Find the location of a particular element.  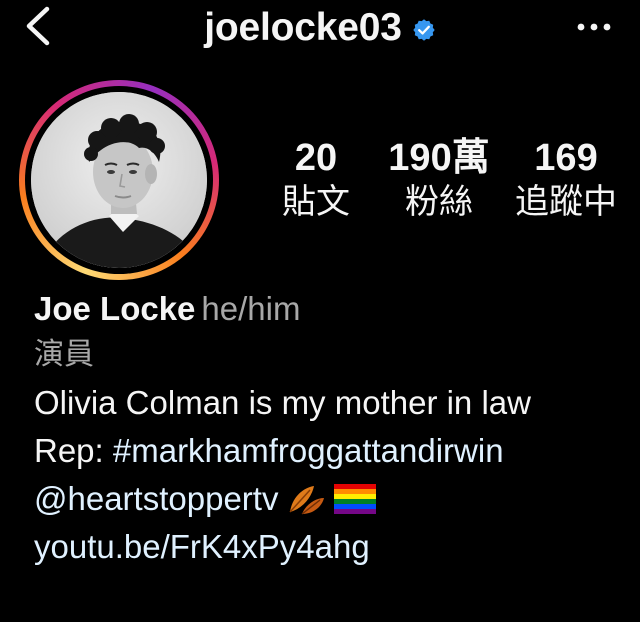

display-name: Joe Locke is located at coordinates (115, 308).